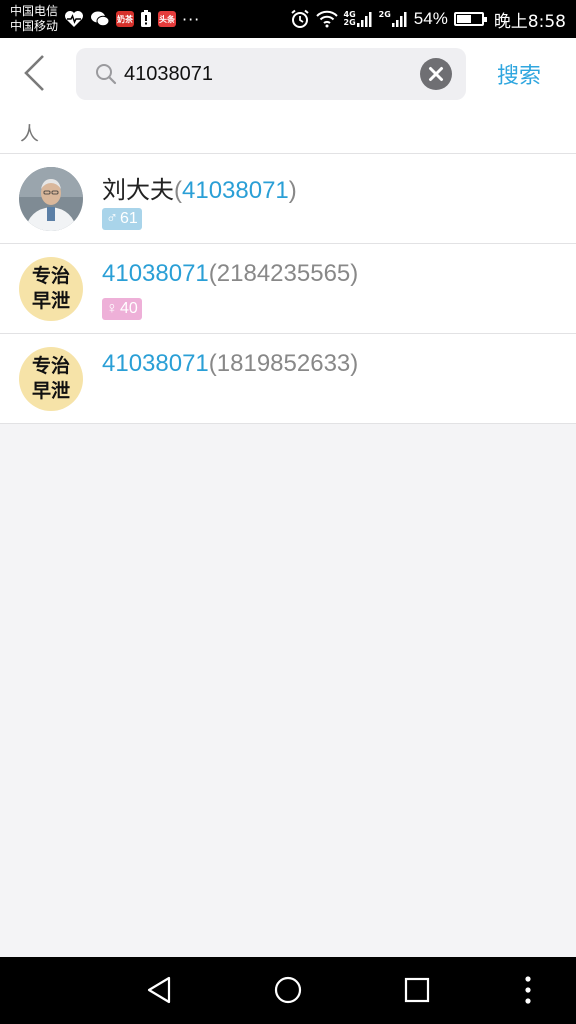 The width and height of the screenshot is (576, 1024). What do you see at coordinates (34, 26) in the screenshot?
I see `carrier-2: 中国移动` at bounding box center [34, 26].